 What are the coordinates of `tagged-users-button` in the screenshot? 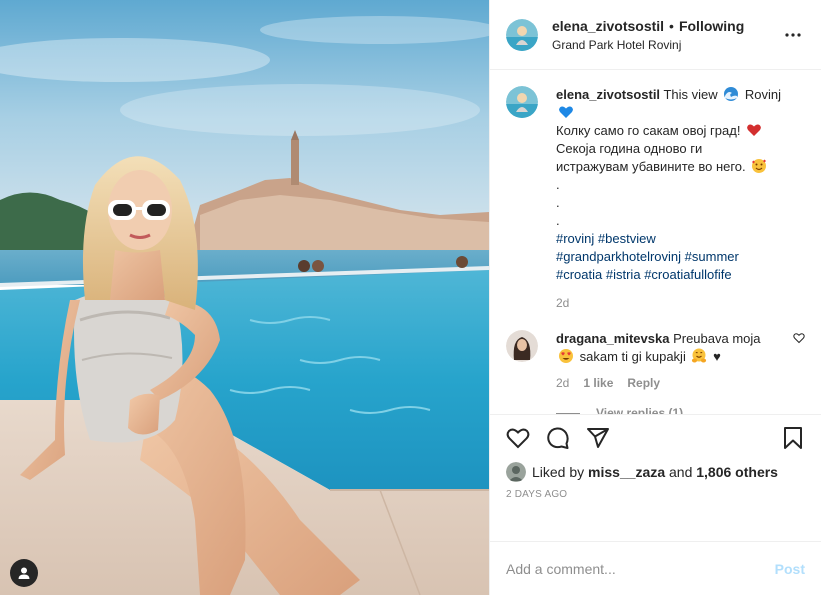 It's located at (24, 573).